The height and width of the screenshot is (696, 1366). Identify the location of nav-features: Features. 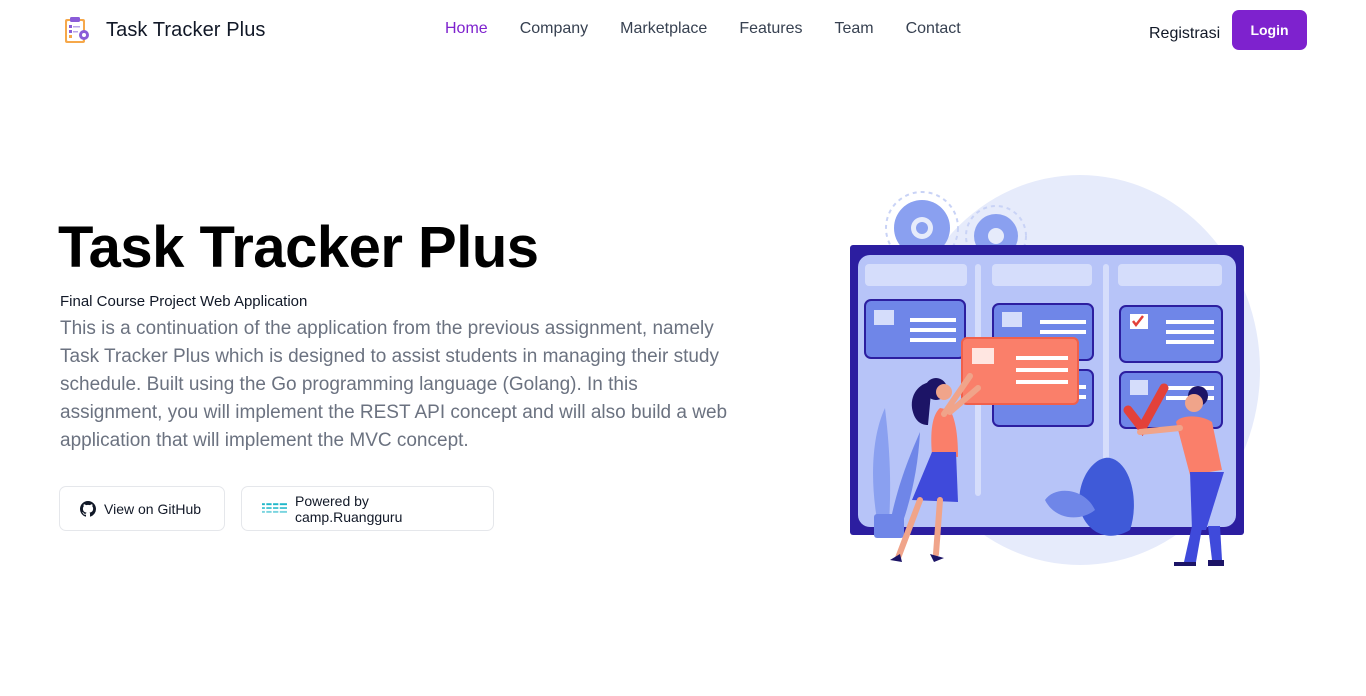
(770, 29).